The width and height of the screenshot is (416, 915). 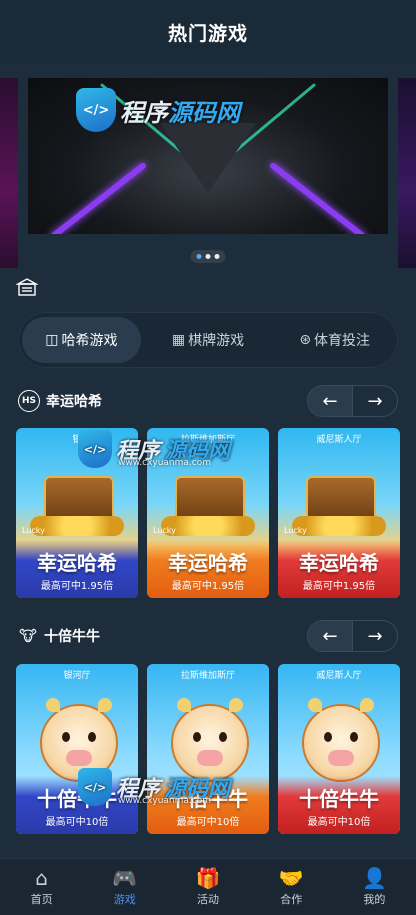 I want to click on bottom-tab-bar: ⌂ 首页 🎮 游戏 🎁 活动 🤝 合作 👤 我的, so click(x=208, y=886).